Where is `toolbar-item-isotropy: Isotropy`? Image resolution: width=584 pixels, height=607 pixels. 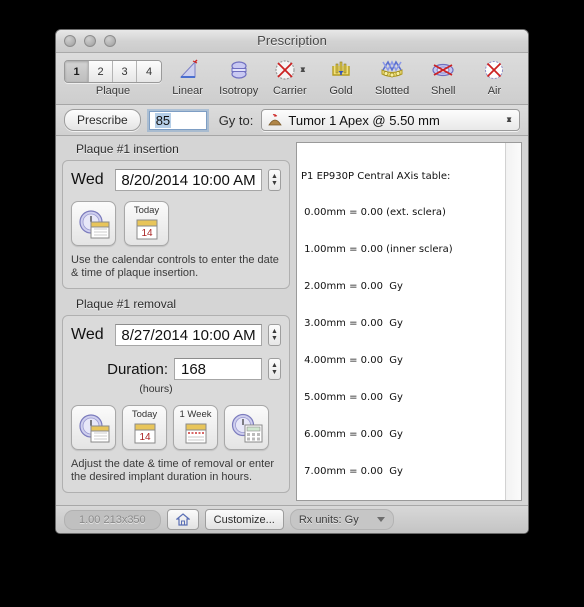
toolbar-item-isotropy: Isotropy is located at coordinates (238, 76).